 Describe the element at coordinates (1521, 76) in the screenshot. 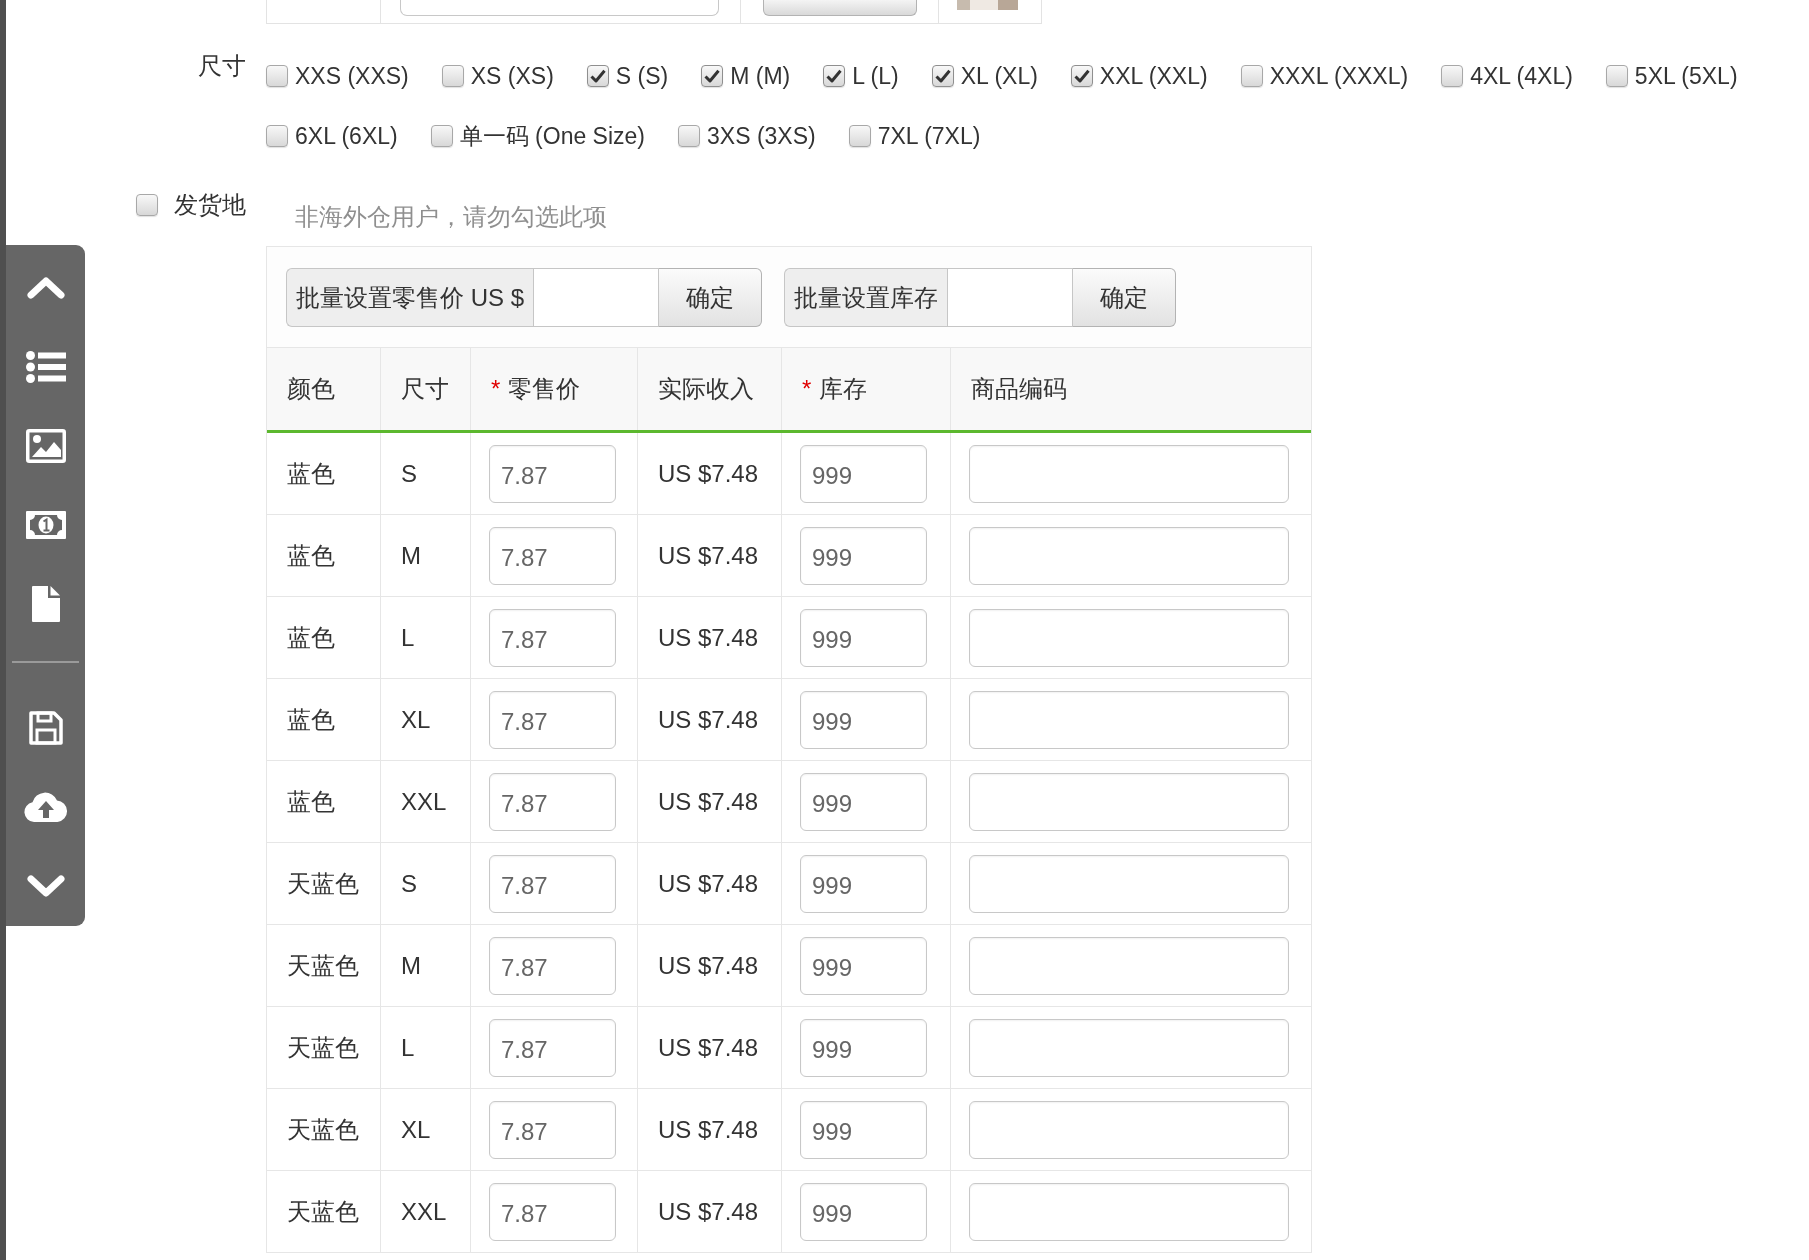

I see `checkbox-label: 4XL (4XL)` at that location.